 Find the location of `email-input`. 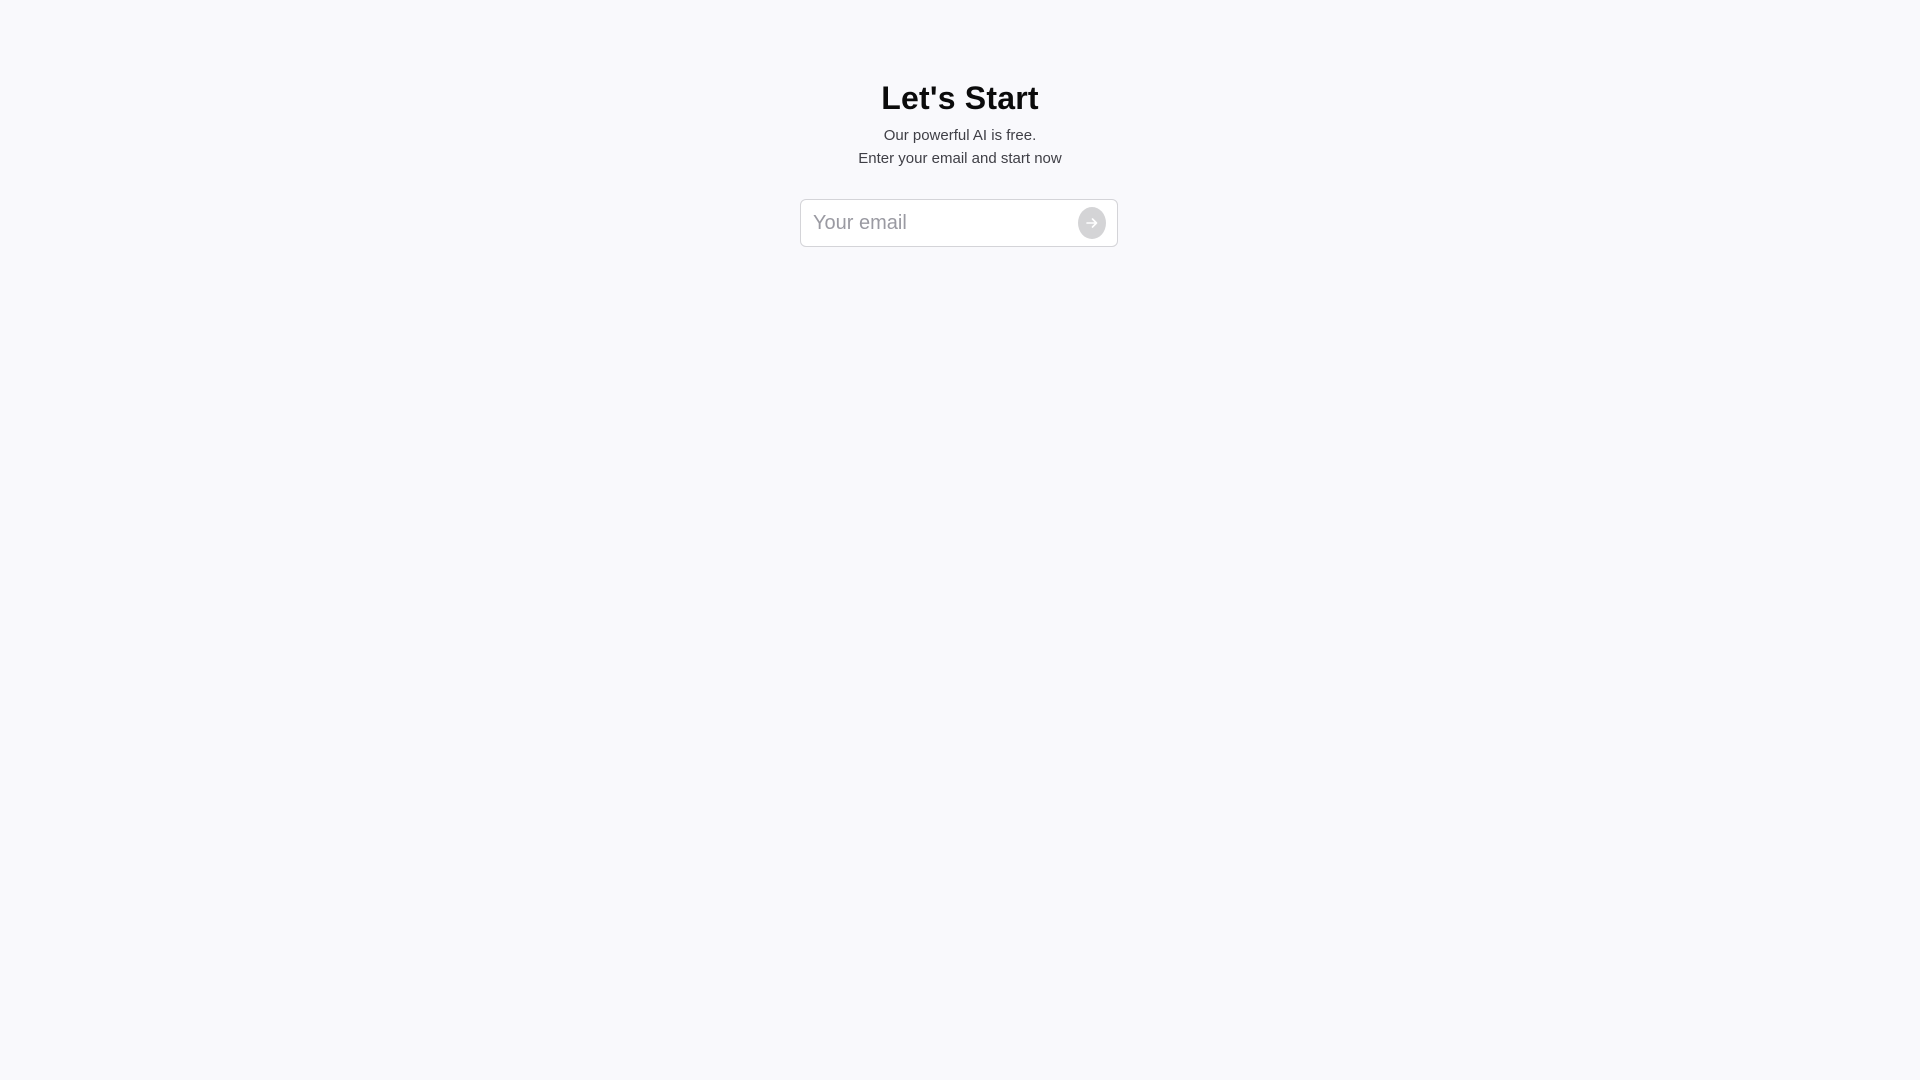

email-input is located at coordinates (945, 223).